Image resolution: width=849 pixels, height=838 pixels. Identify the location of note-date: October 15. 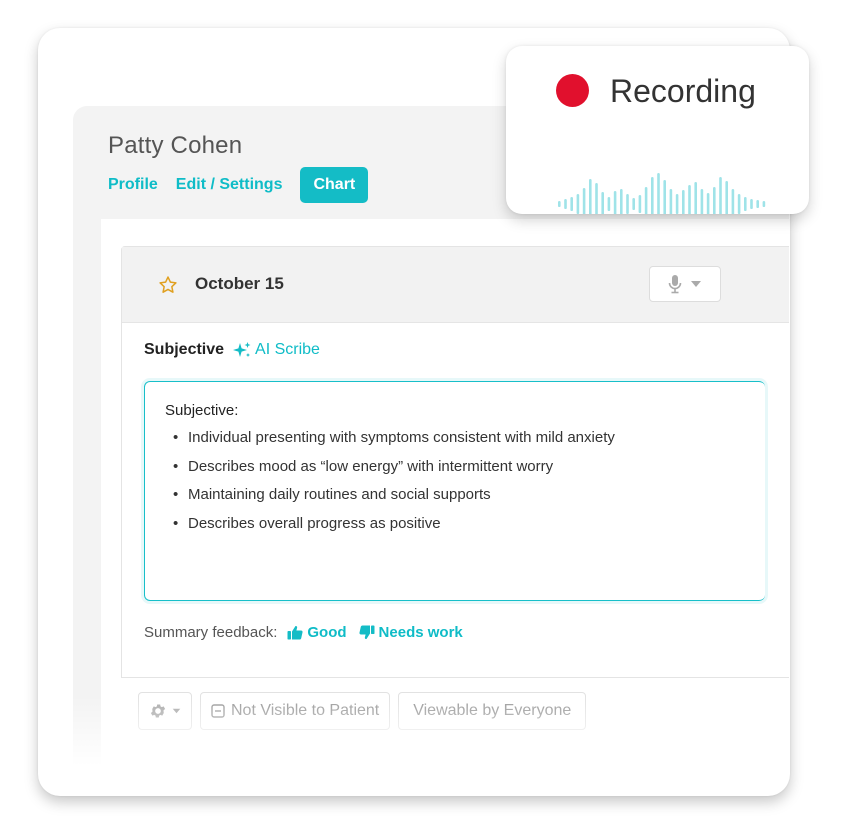
(239, 283).